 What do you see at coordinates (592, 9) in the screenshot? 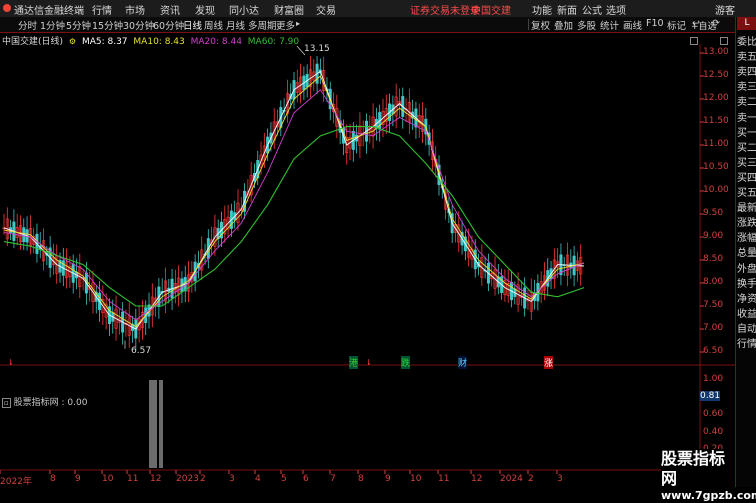
I see `menu-item-formula: 公式` at bounding box center [592, 9].